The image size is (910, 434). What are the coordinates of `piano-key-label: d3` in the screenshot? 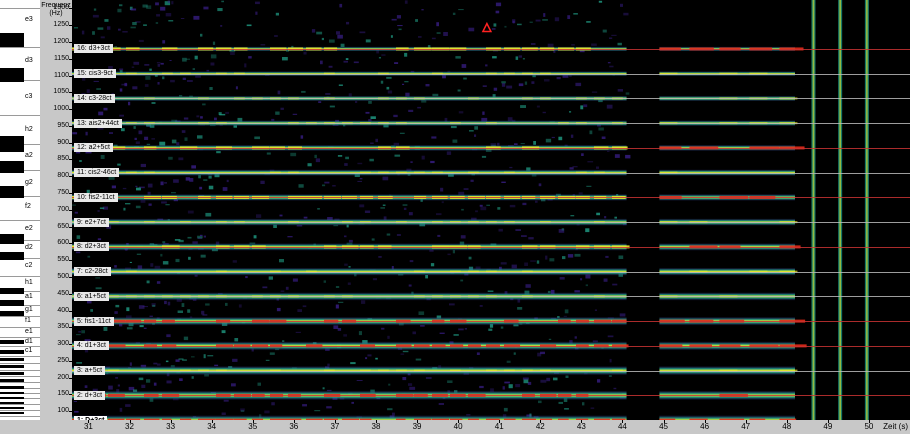 It's located at (29, 60).